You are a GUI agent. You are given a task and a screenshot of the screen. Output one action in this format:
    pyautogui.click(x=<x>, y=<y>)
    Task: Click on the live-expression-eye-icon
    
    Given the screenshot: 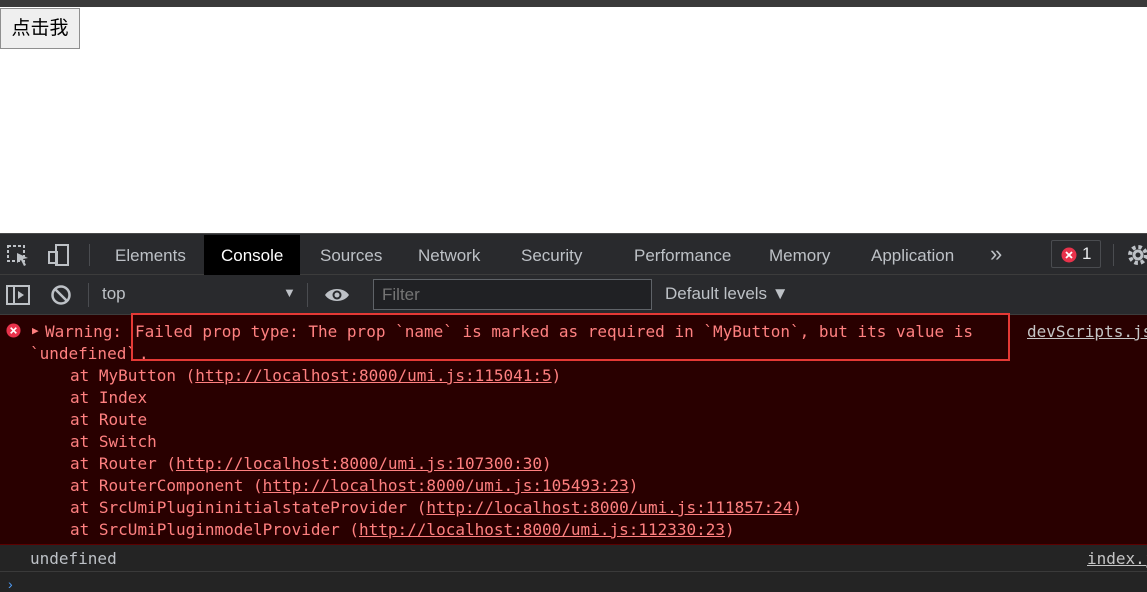 What is the action you would take?
    pyautogui.click(x=337, y=295)
    